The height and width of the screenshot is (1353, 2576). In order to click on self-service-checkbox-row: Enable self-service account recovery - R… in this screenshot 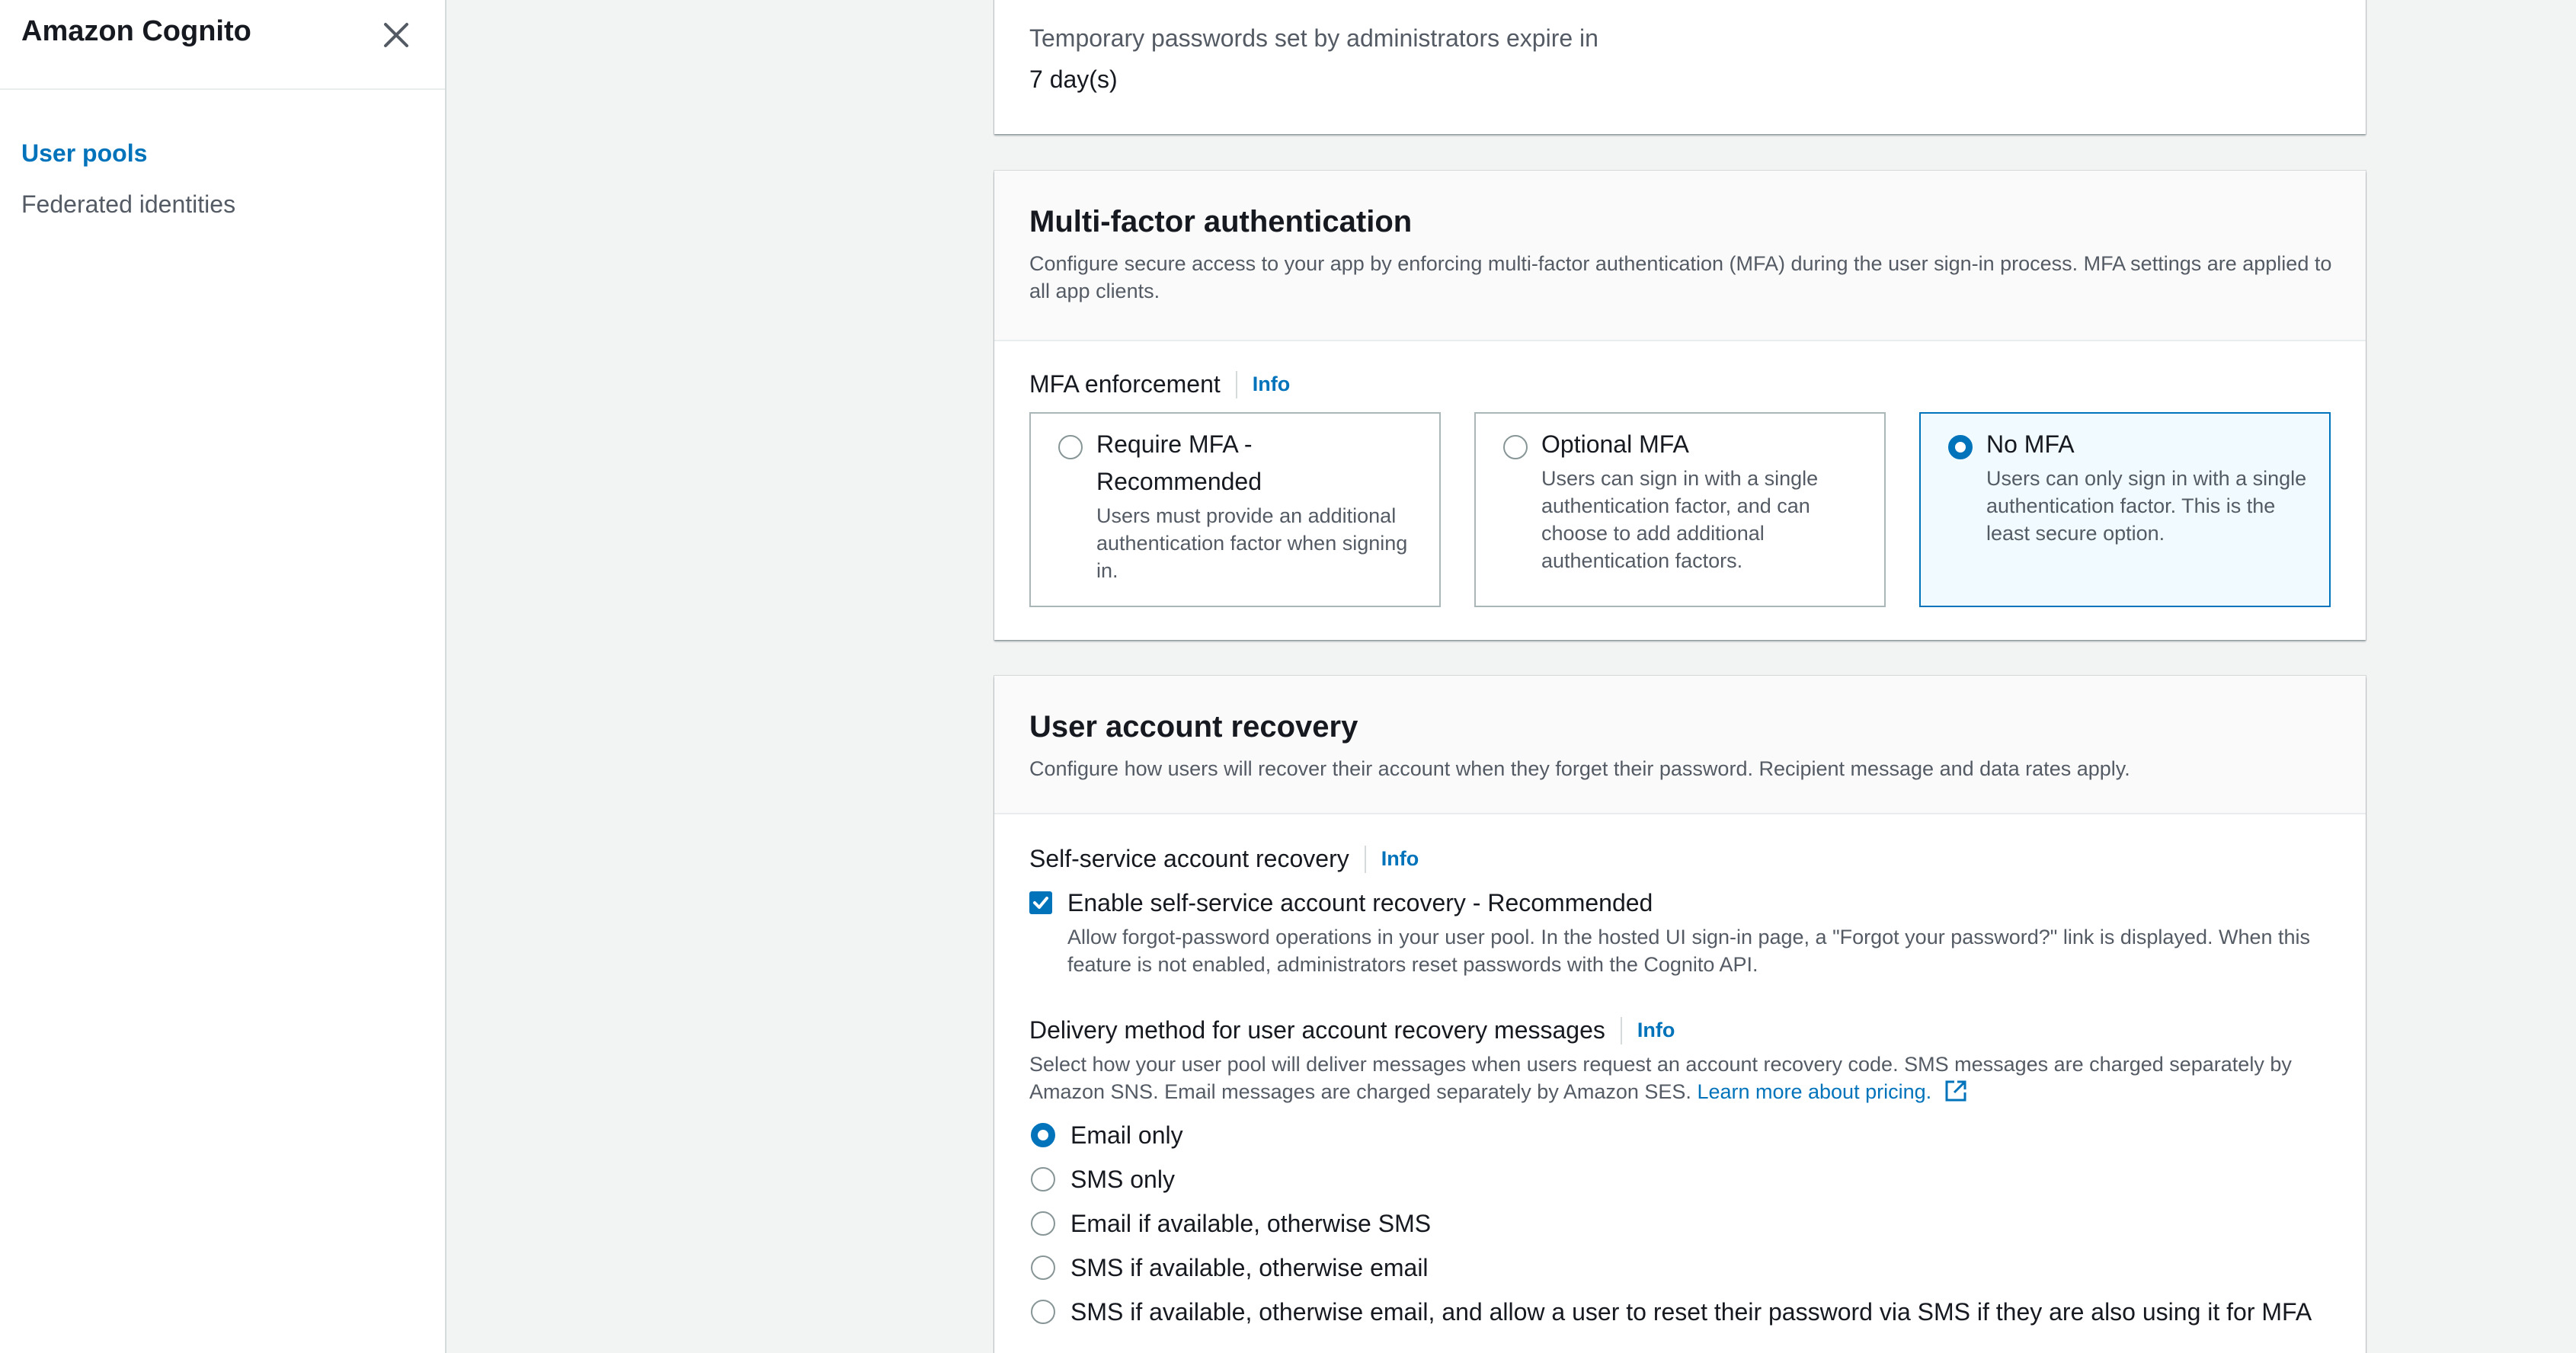, I will do `click(1680, 933)`.